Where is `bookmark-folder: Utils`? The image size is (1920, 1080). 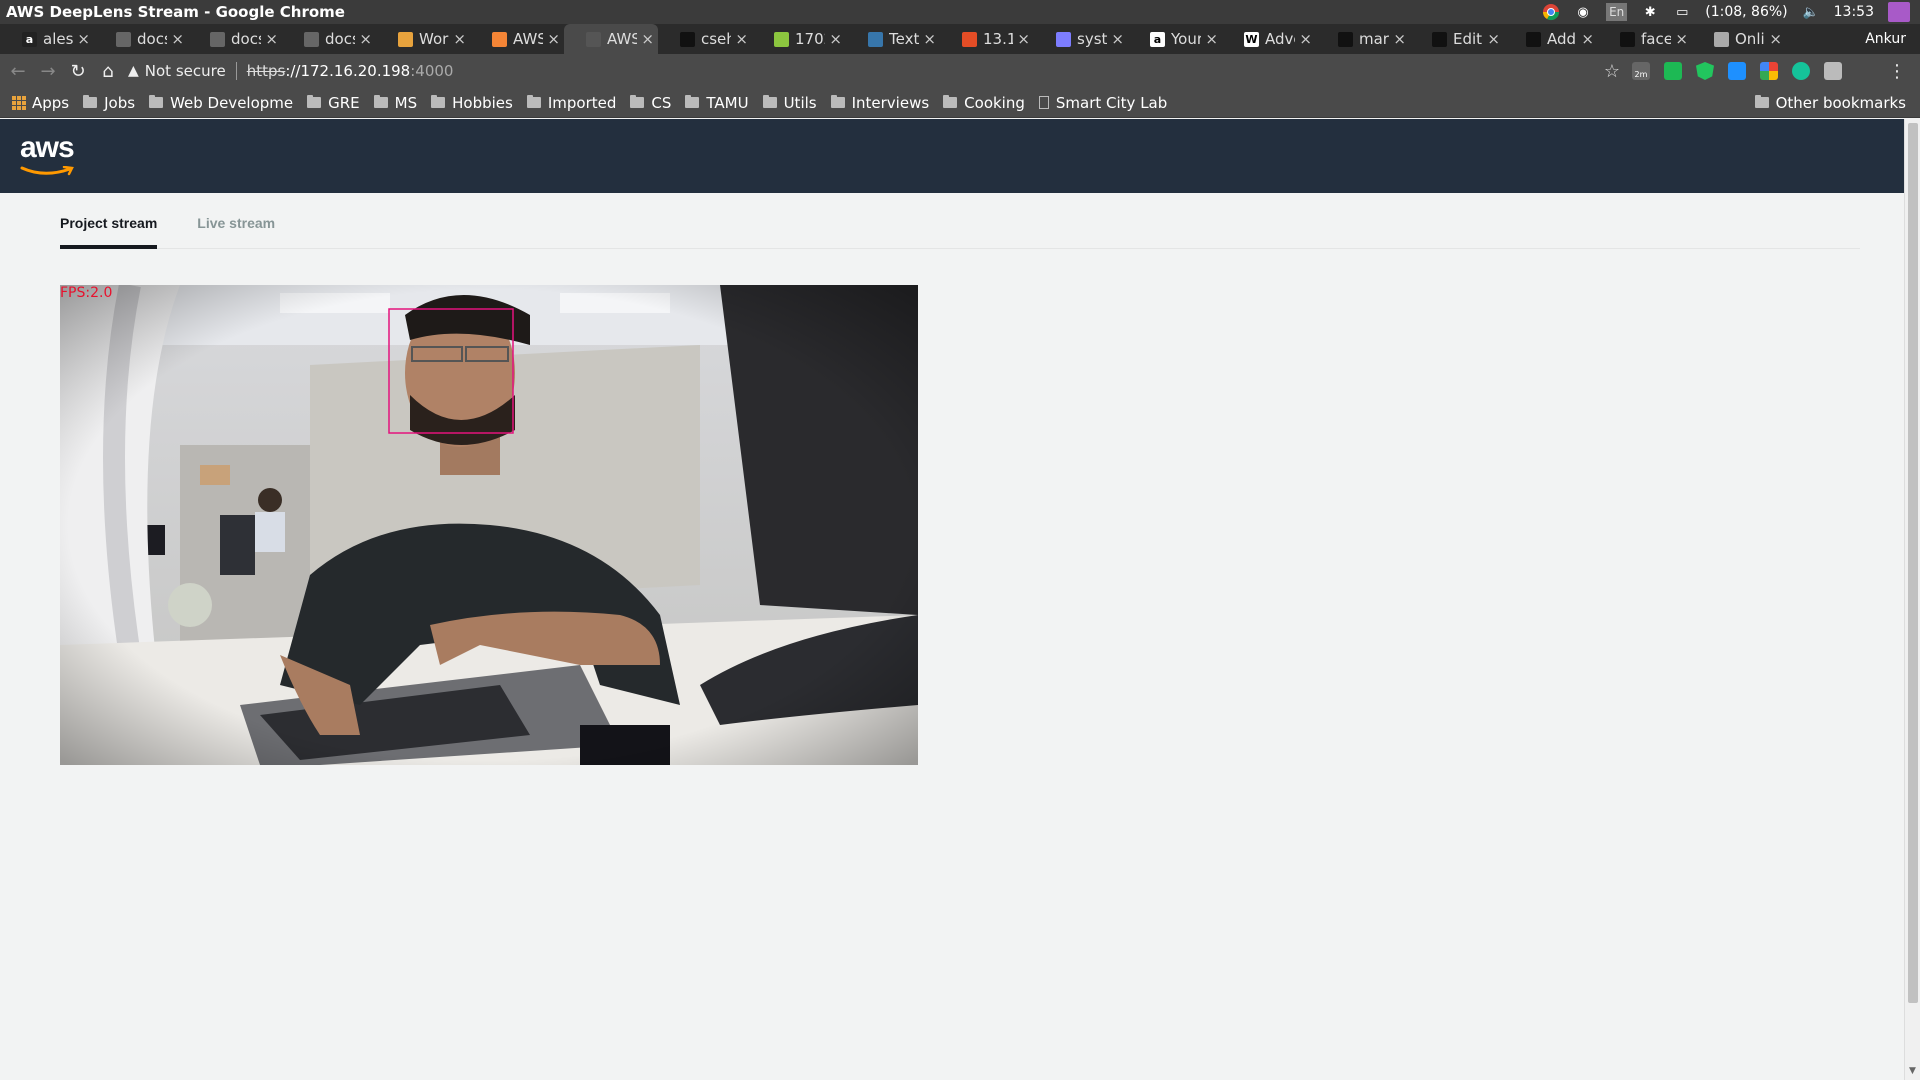 bookmark-folder: Utils is located at coordinates (789, 103).